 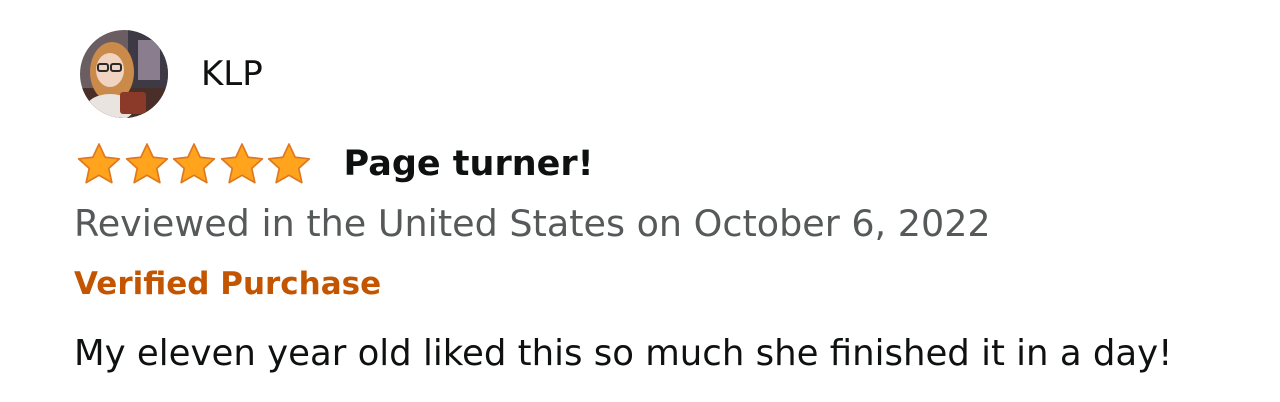 I want to click on reviewer-name: KLP, so click(x=232, y=74).